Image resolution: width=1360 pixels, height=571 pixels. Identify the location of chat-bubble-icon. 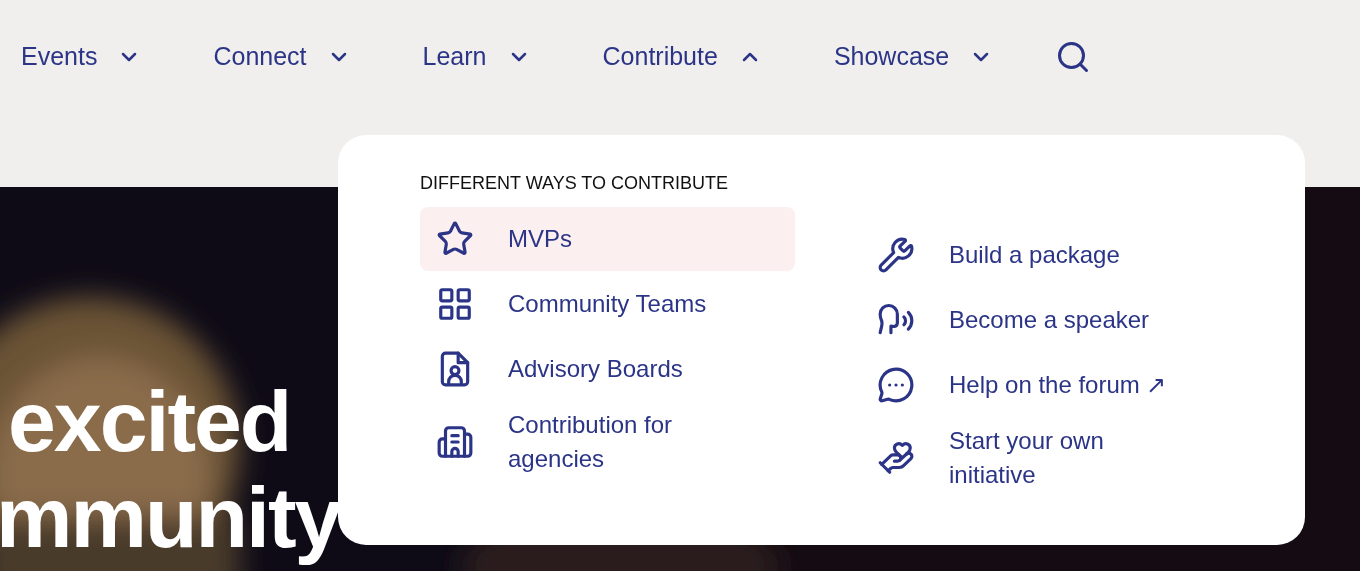
(896, 385).